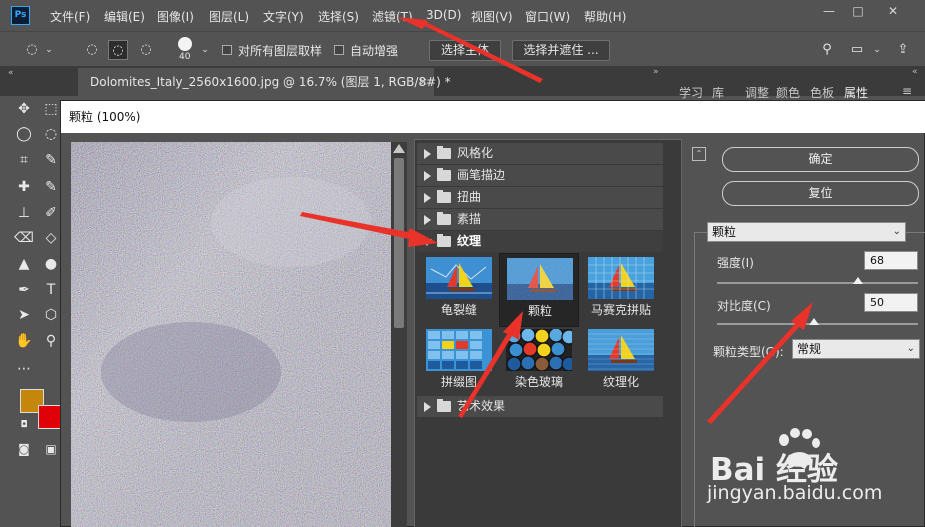  Describe the element at coordinates (458, 382) in the screenshot. I see `filter-thumb-label: 拼缀图` at that location.